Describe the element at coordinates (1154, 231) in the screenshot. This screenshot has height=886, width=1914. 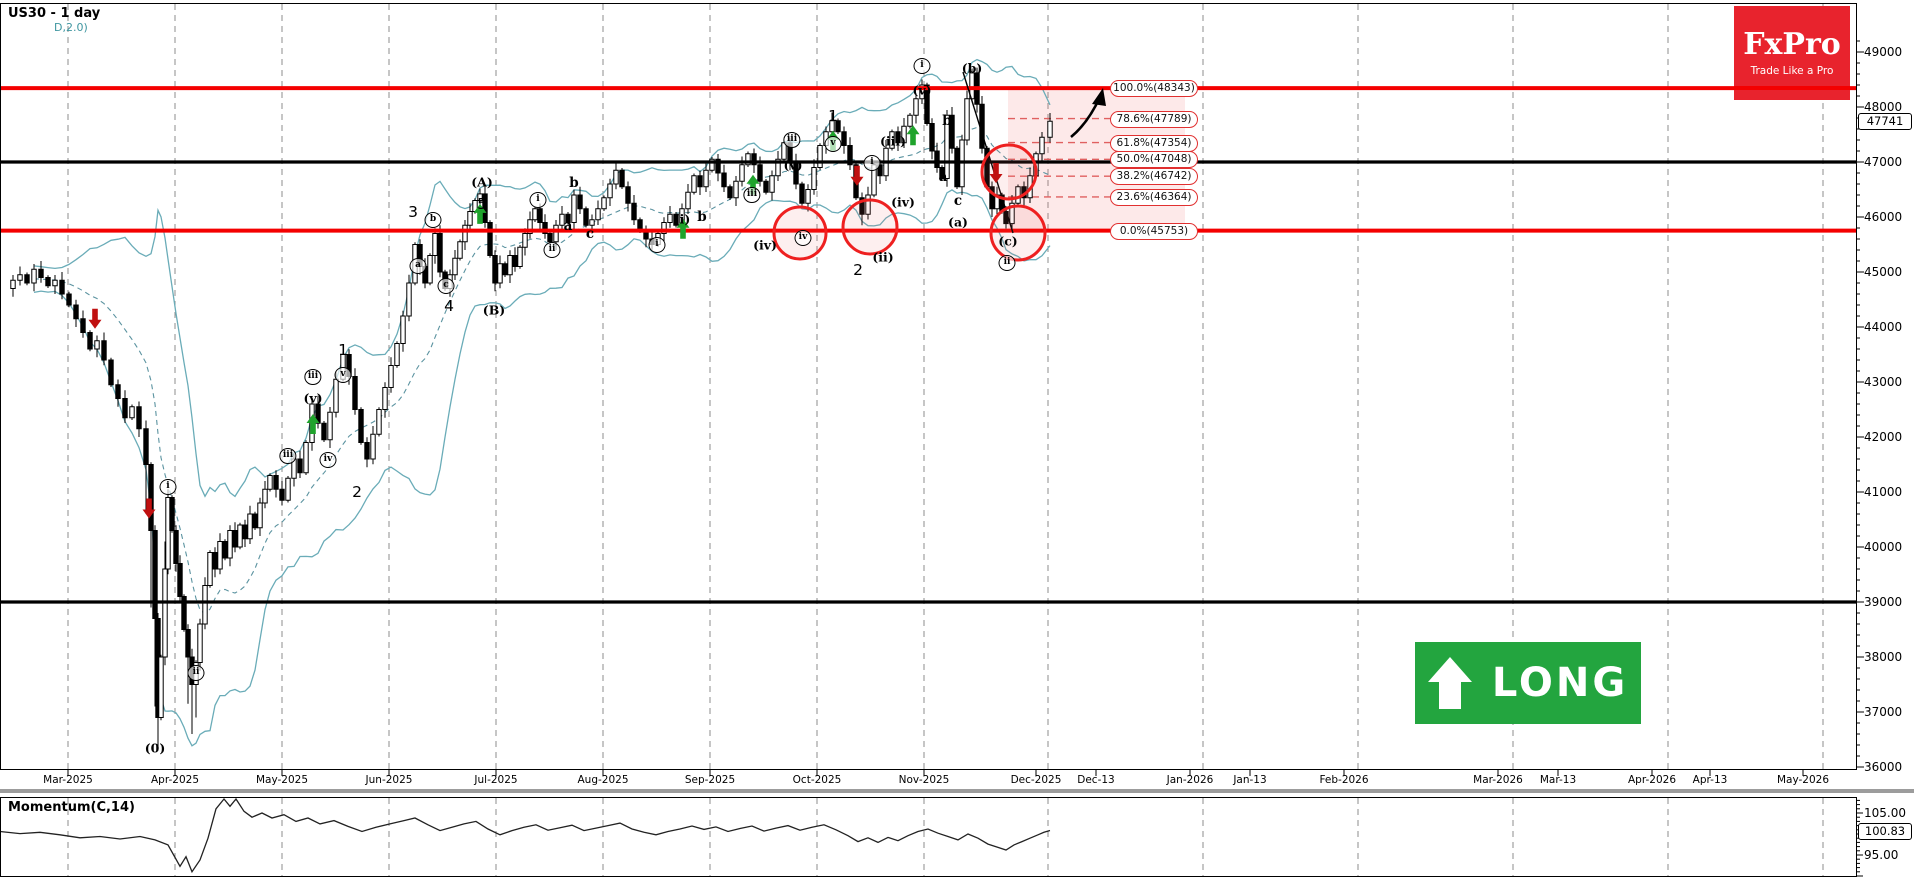
I see `fib-level-label: 0.0%(45753)` at that location.